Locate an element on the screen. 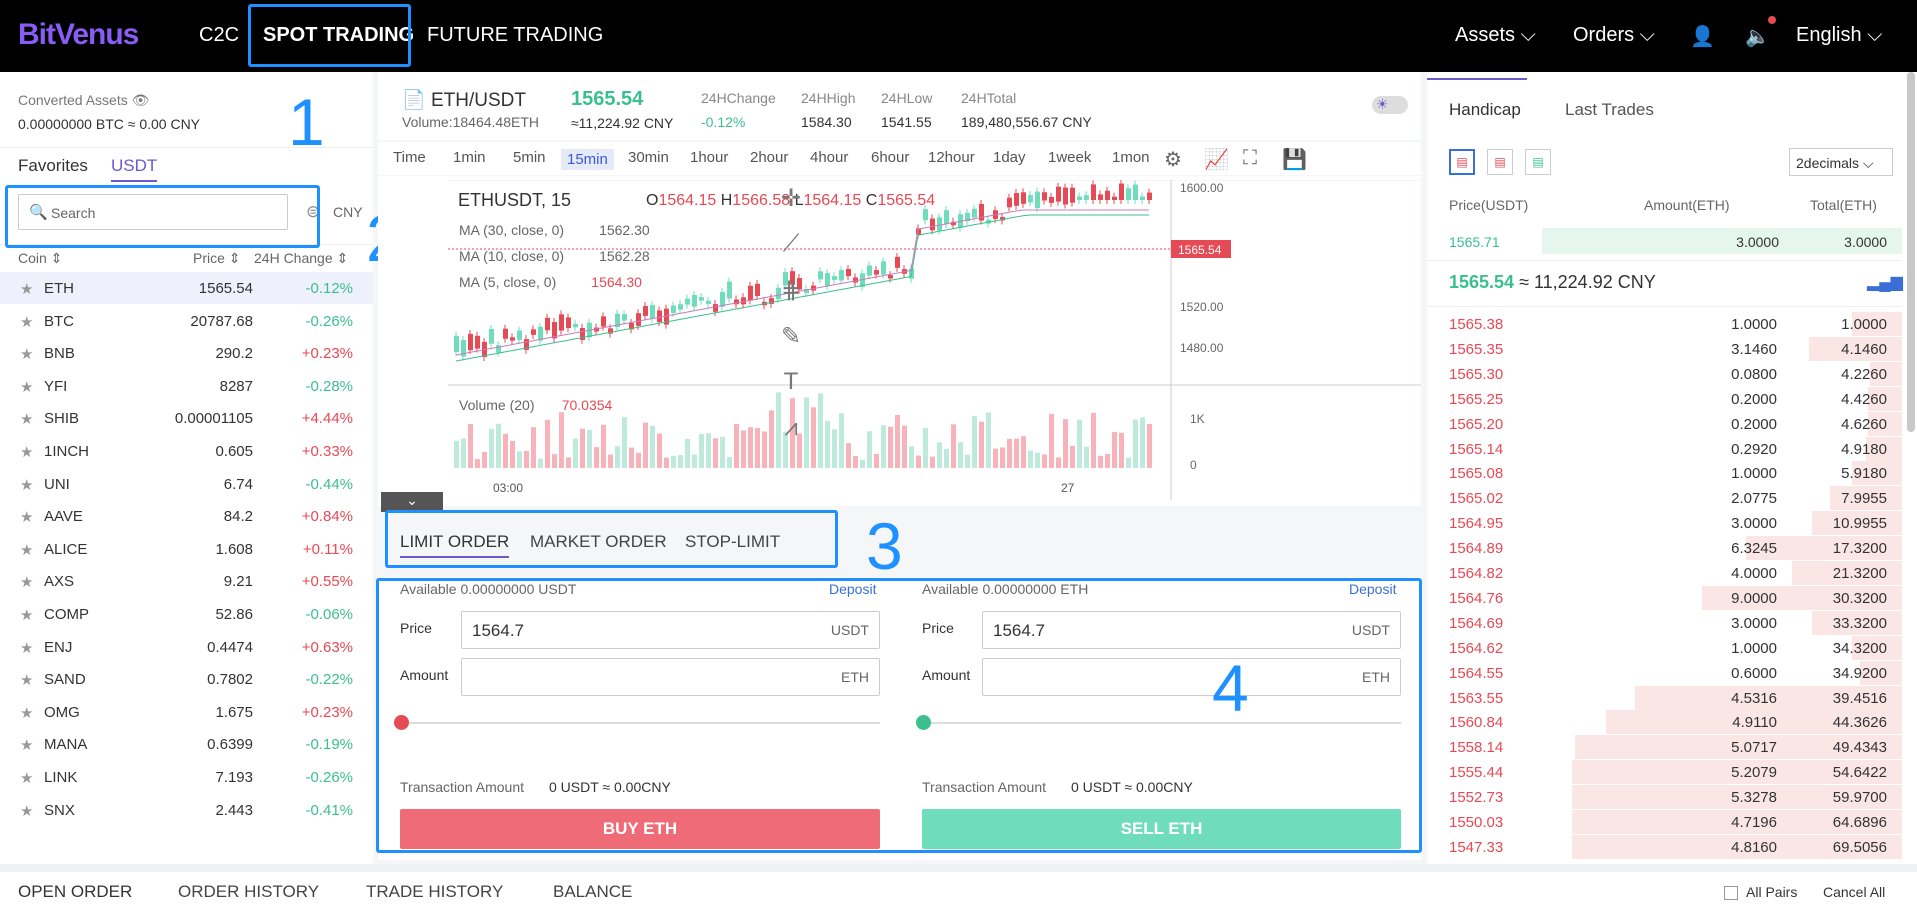 The image size is (1917, 906). scrollbar is located at coordinates (1911, 252).